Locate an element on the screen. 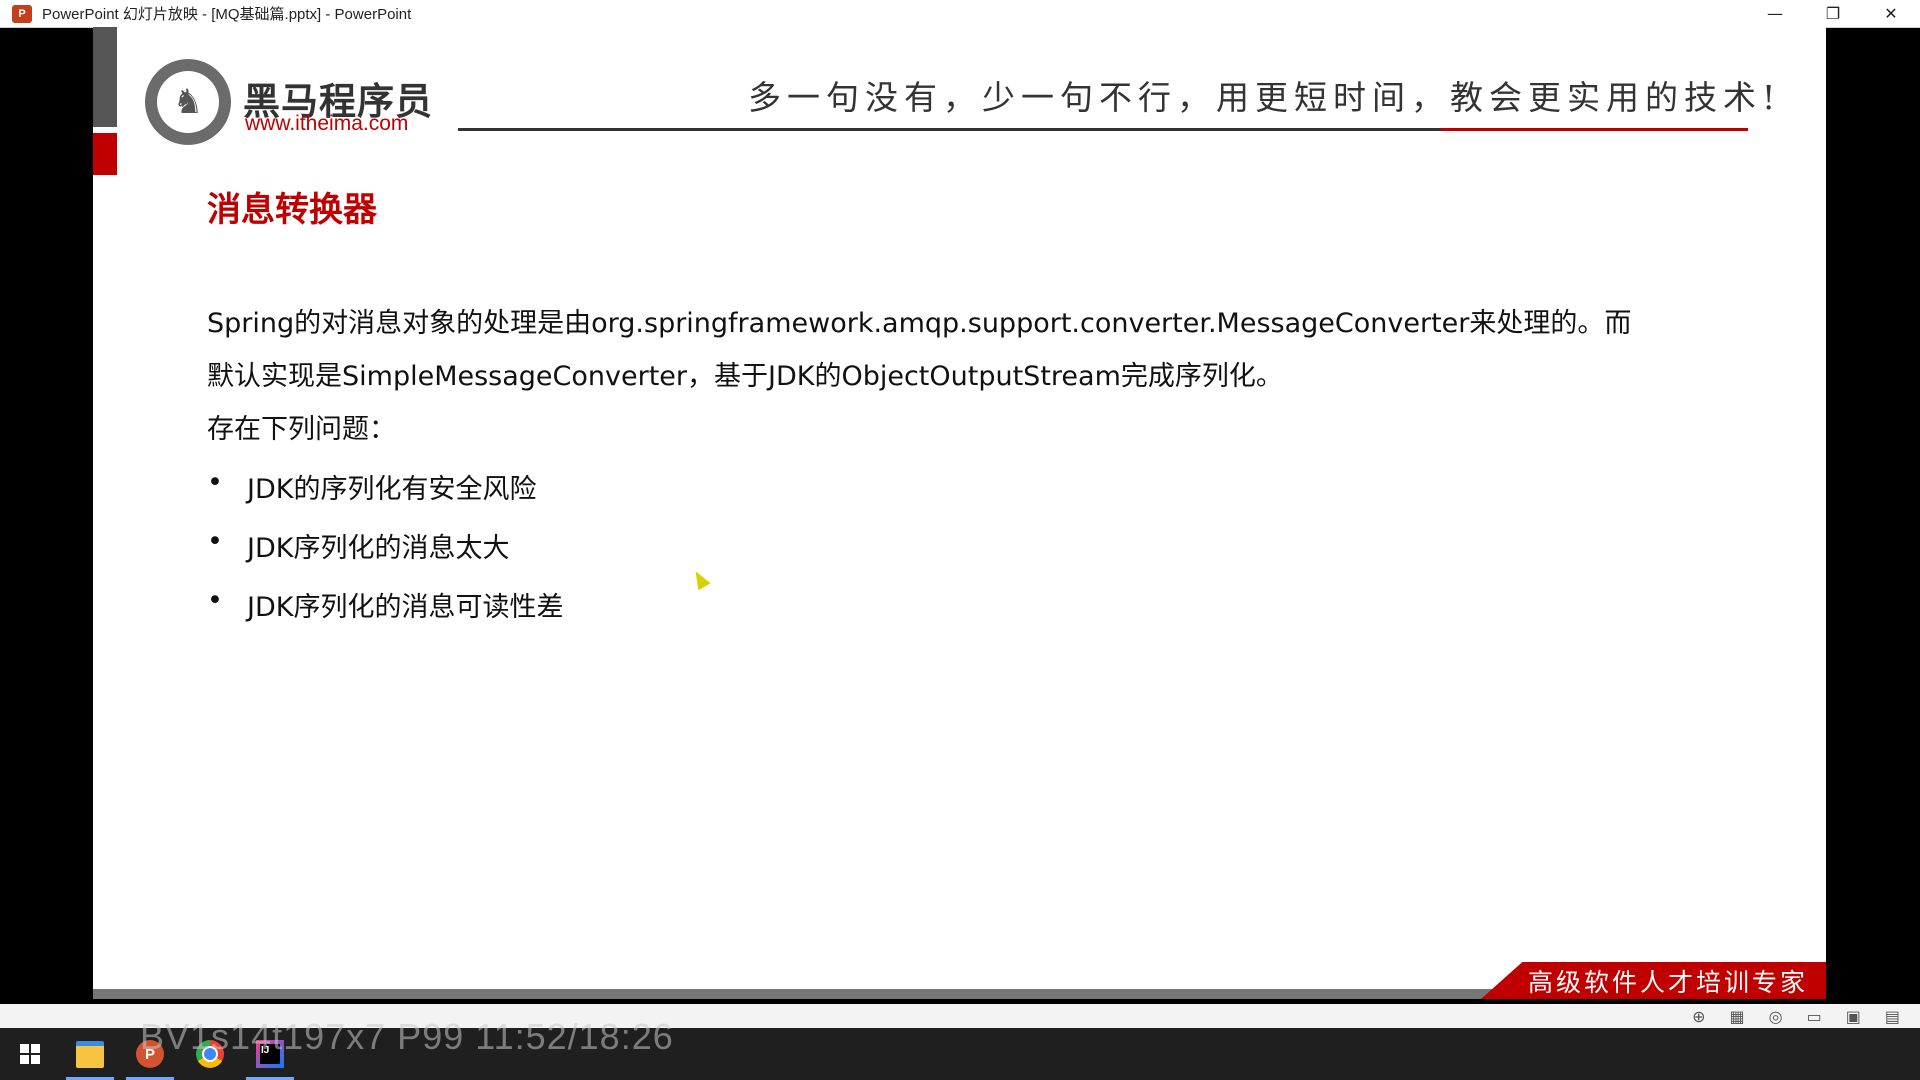 The width and height of the screenshot is (1920, 1080). normal-view-icon: ▭ is located at coordinates (1814, 1016).